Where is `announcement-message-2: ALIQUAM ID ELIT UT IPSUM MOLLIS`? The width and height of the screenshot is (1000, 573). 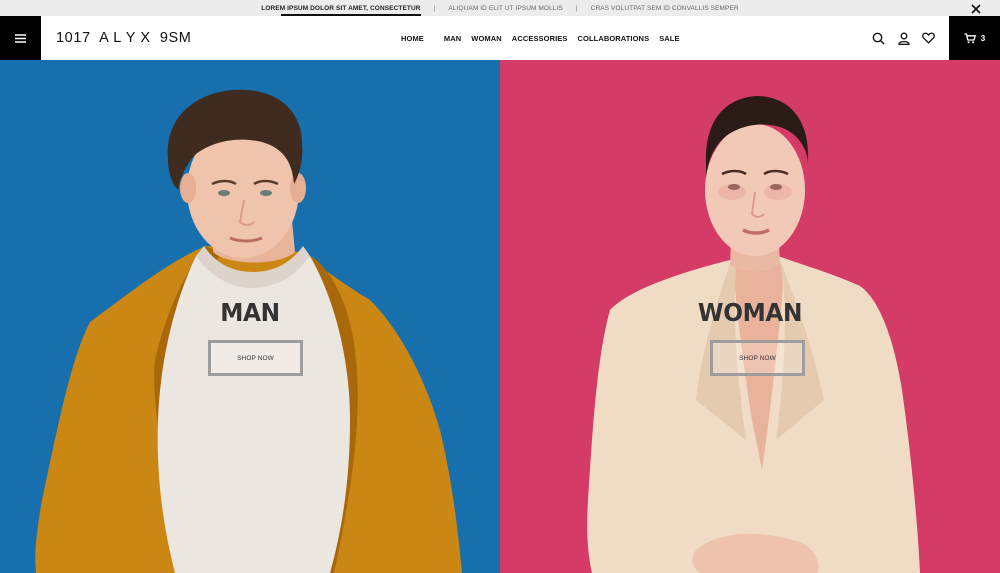 announcement-message-2: ALIQUAM ID ELIT UT IPSUM MOLLIS is located at coordinates (505, 8).